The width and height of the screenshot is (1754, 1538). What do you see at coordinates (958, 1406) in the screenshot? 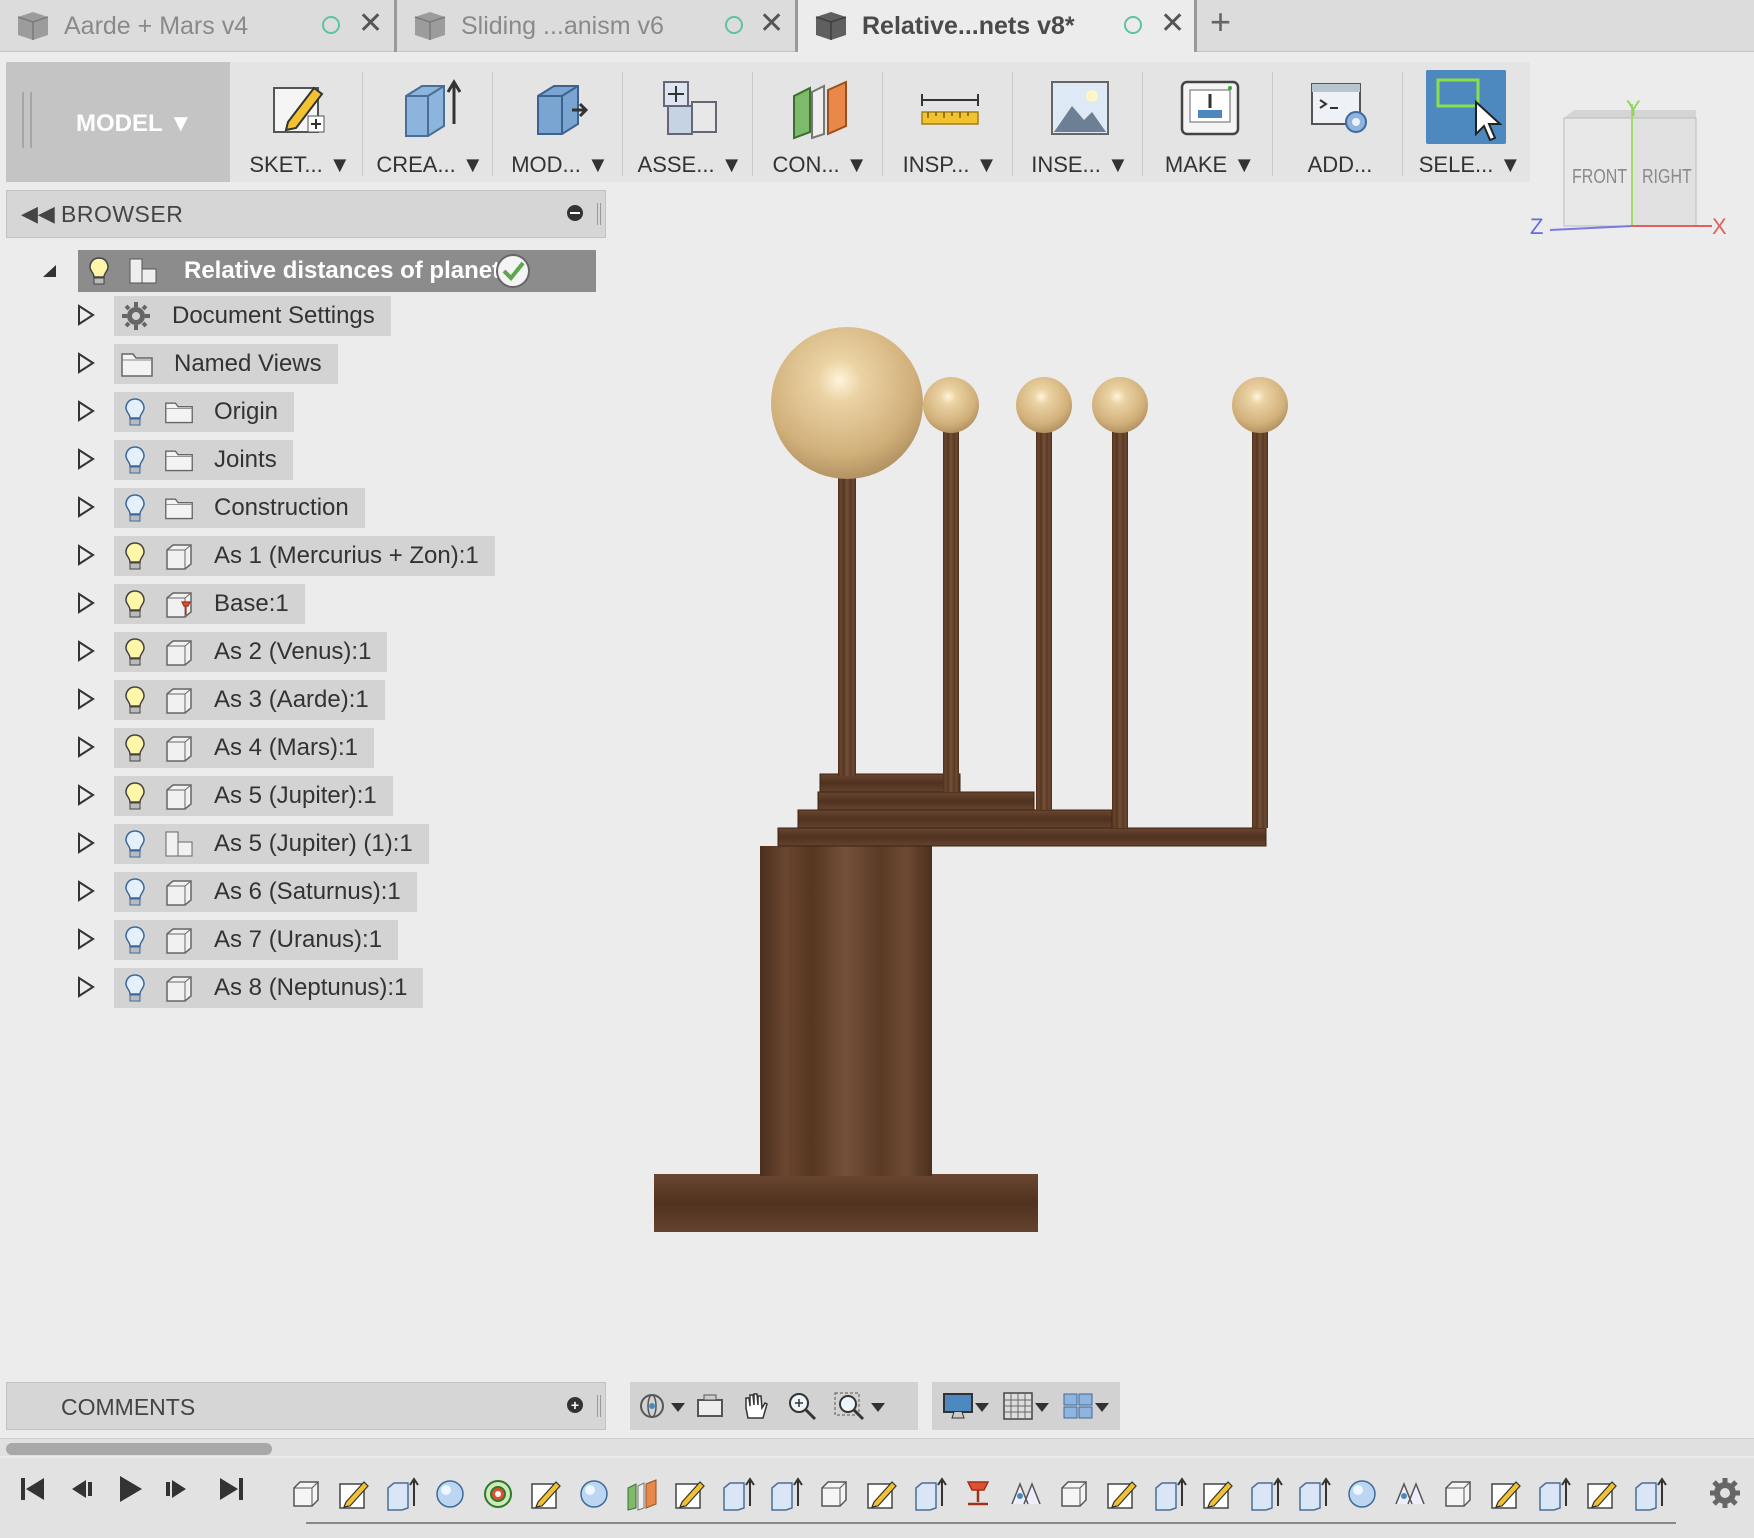
I see `display-settings-icon` at bounding box center [958, 1406].